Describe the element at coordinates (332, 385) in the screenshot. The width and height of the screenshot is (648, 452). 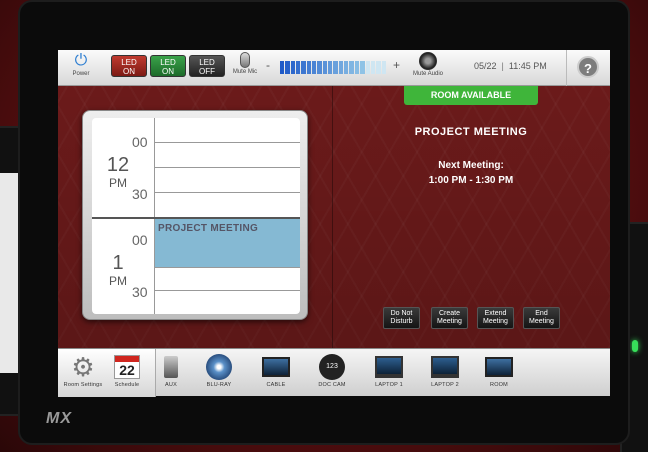
I see `source-label: DOC CAM` at that location.